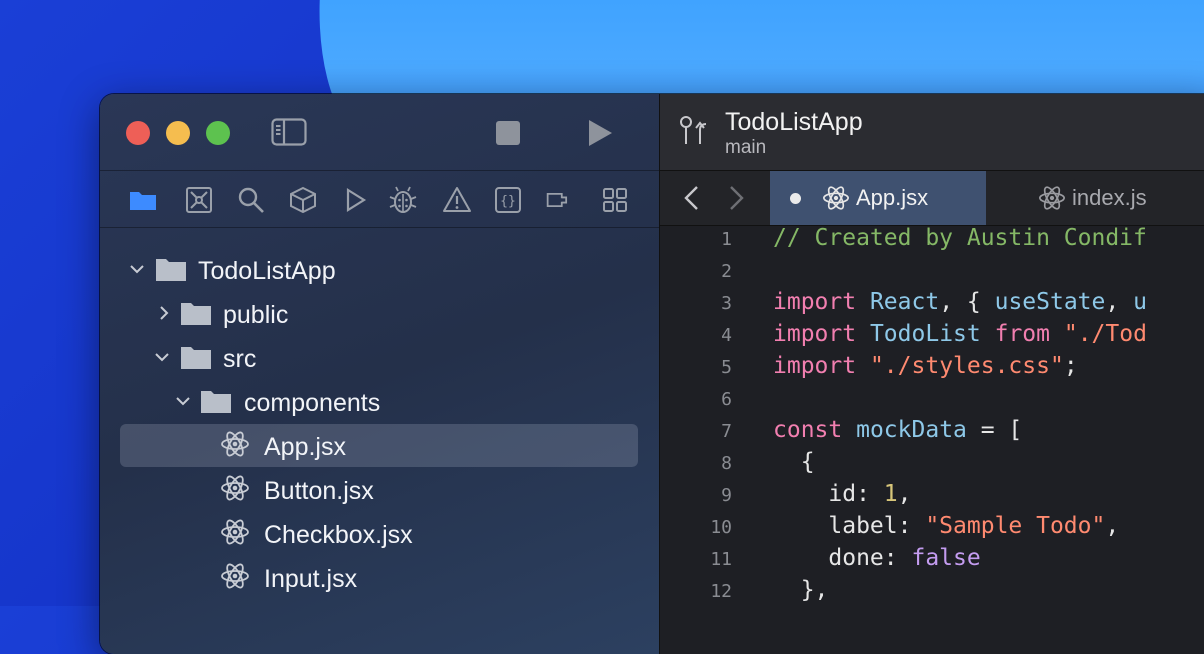  Describe the element at coordinates (726, 335) in the screenshot. I see `line-number: 4` at that location.